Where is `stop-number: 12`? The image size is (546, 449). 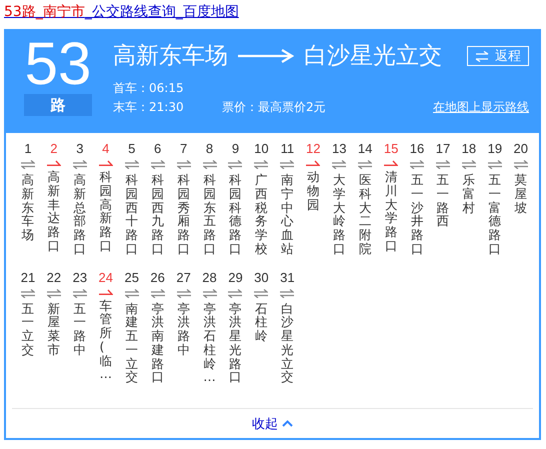 stop-number: 12 is located at coordinates (313, 149).